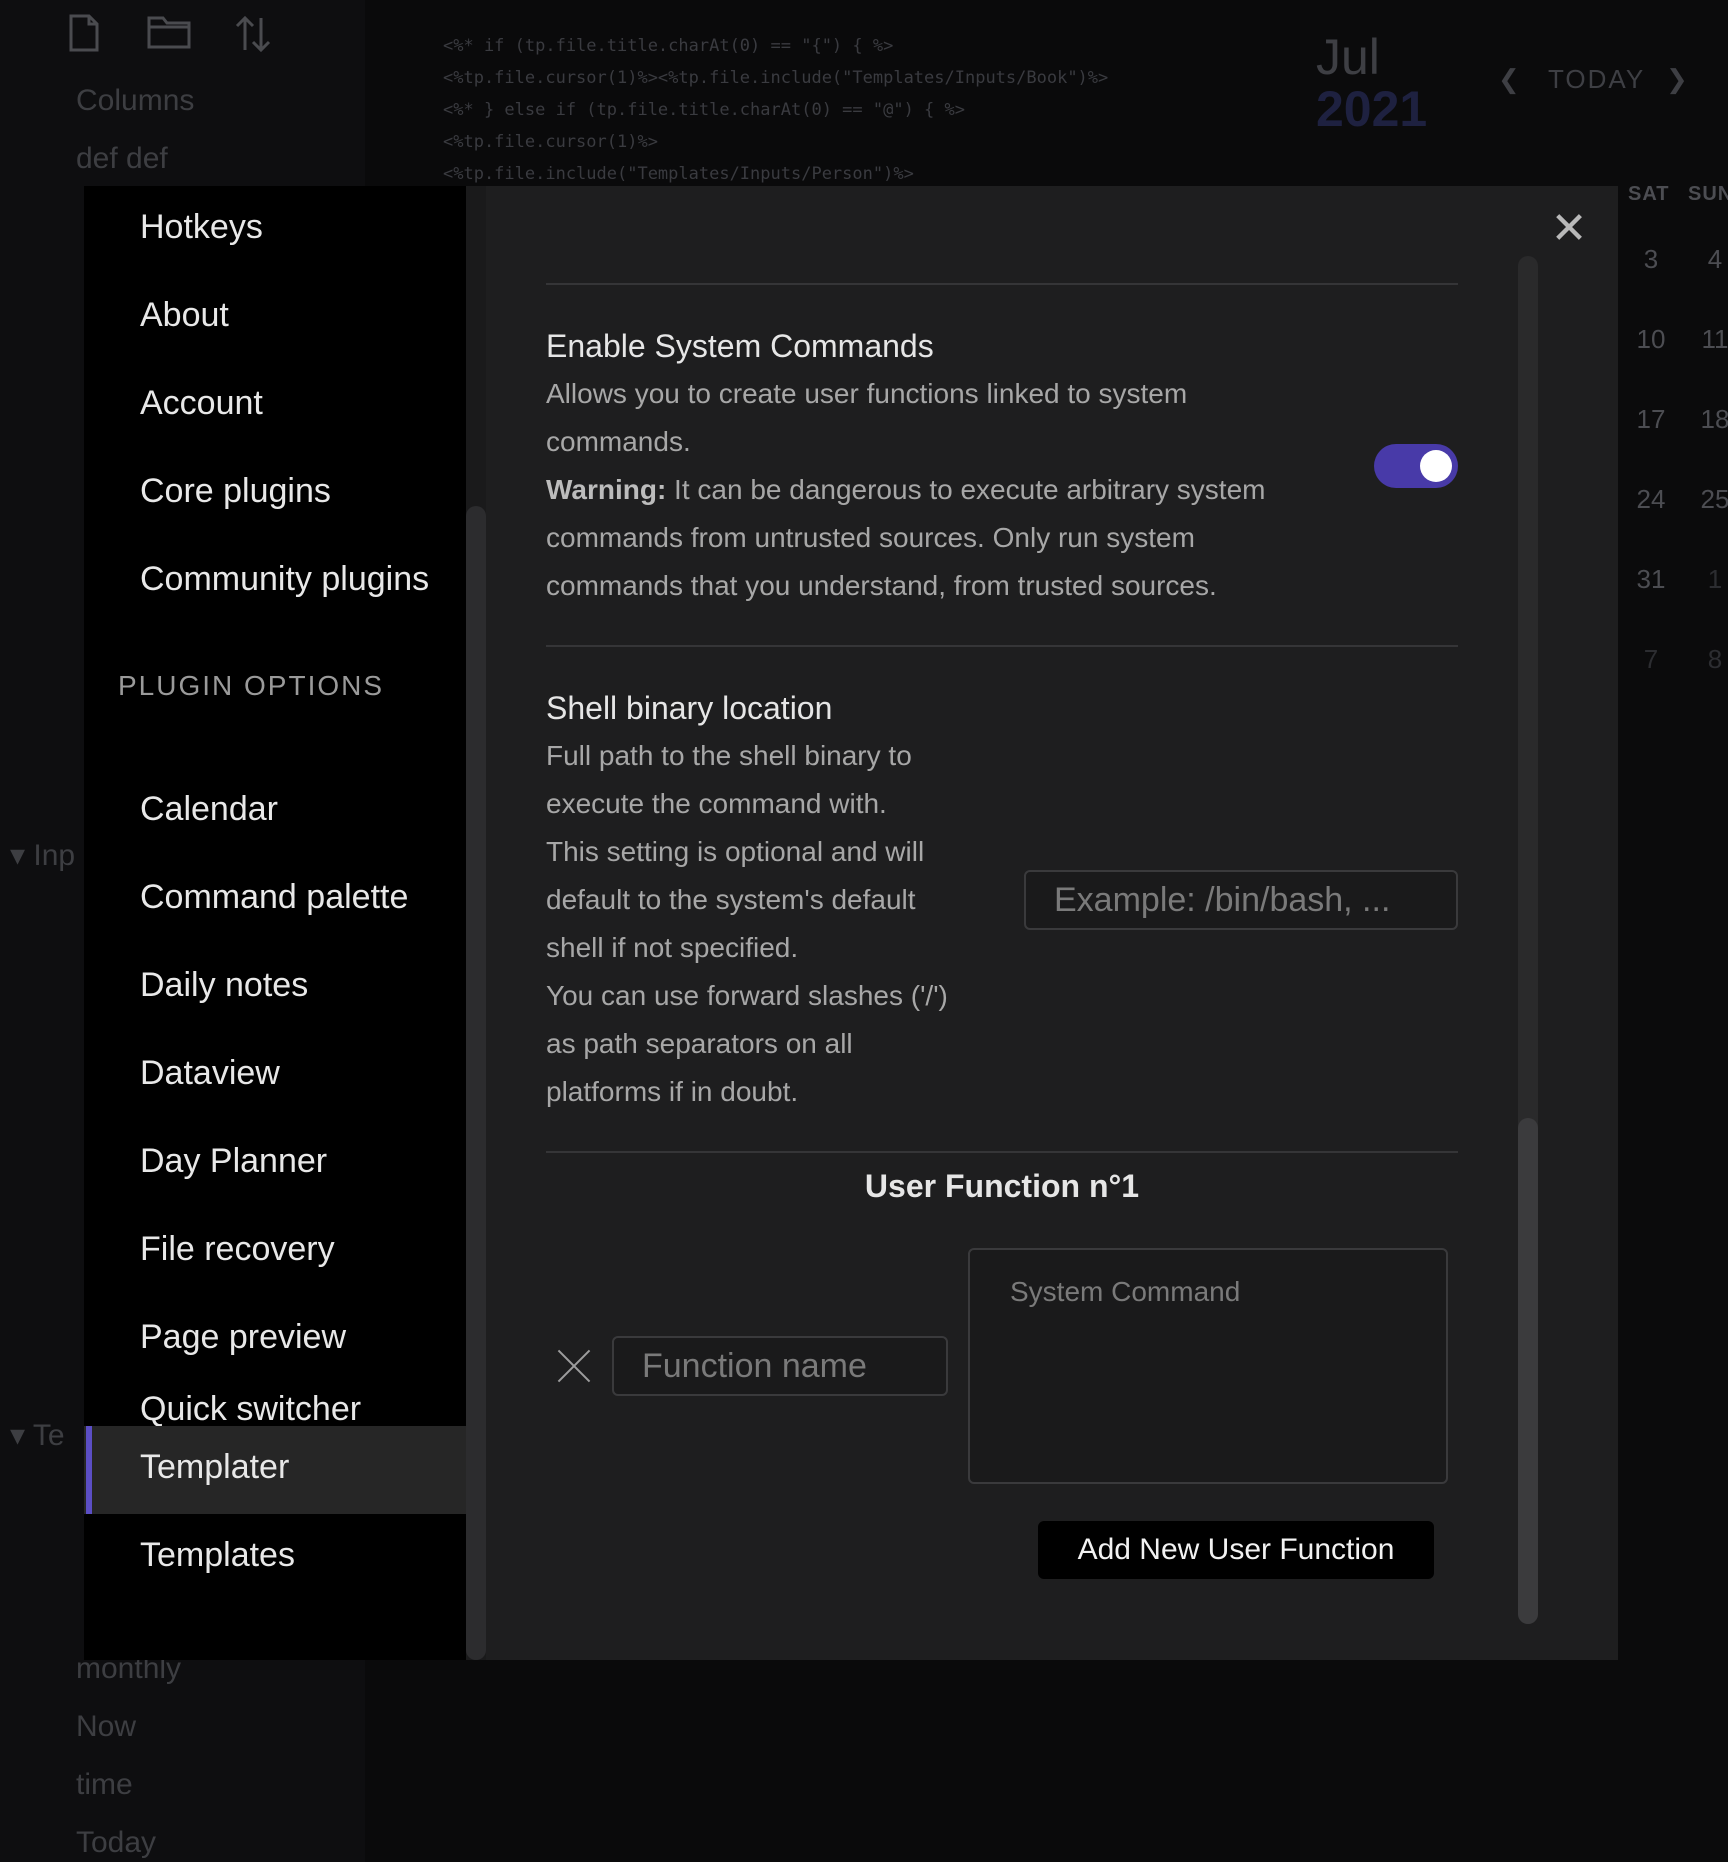  What do you see at coordinates (275, 988) in the screenshot?
I see `nav-item-daily-notes: Daily notes` at bounding box center [275, 988].